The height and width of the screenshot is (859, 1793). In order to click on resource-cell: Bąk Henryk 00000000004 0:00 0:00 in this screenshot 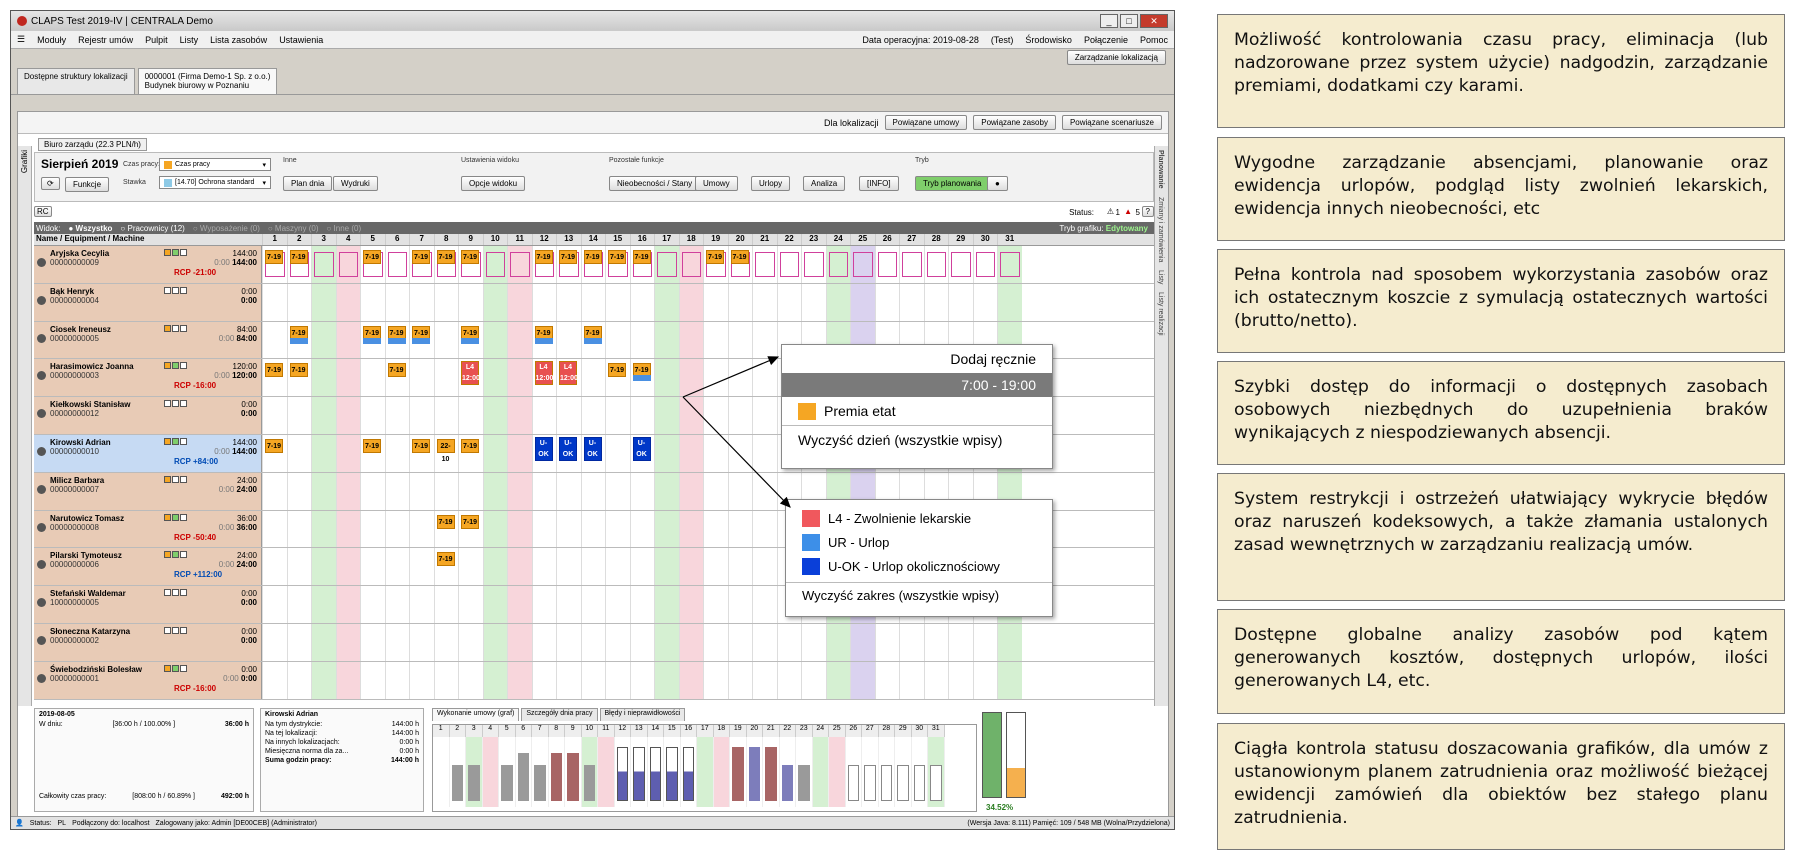, I will do `click(148, 302)`.